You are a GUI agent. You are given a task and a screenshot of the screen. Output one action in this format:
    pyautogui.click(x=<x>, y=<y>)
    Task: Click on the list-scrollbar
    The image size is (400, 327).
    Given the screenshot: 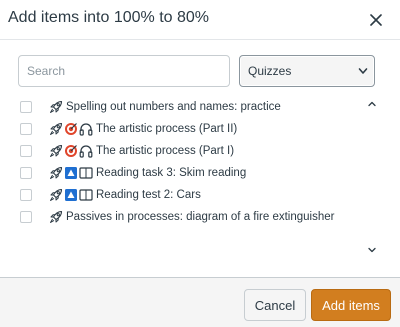 What is the action you would take?
    pyautogui.click(x=372, y=177)
    